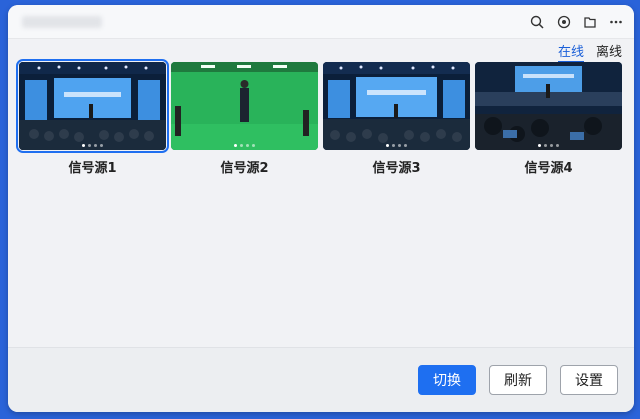 The image size is (640, 419). What do you see at coordinates (609, 52) in the screenshot?
I see `tab-offline: 离线` at bounding box center [609, 52].